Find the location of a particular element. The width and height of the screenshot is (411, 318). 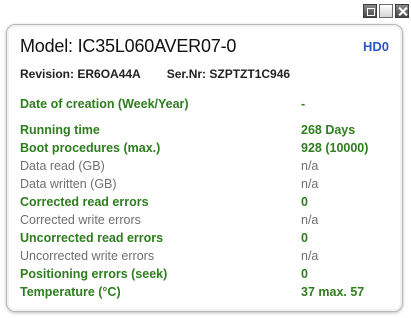

attribute-value: - is located at coordinates (303, 104).